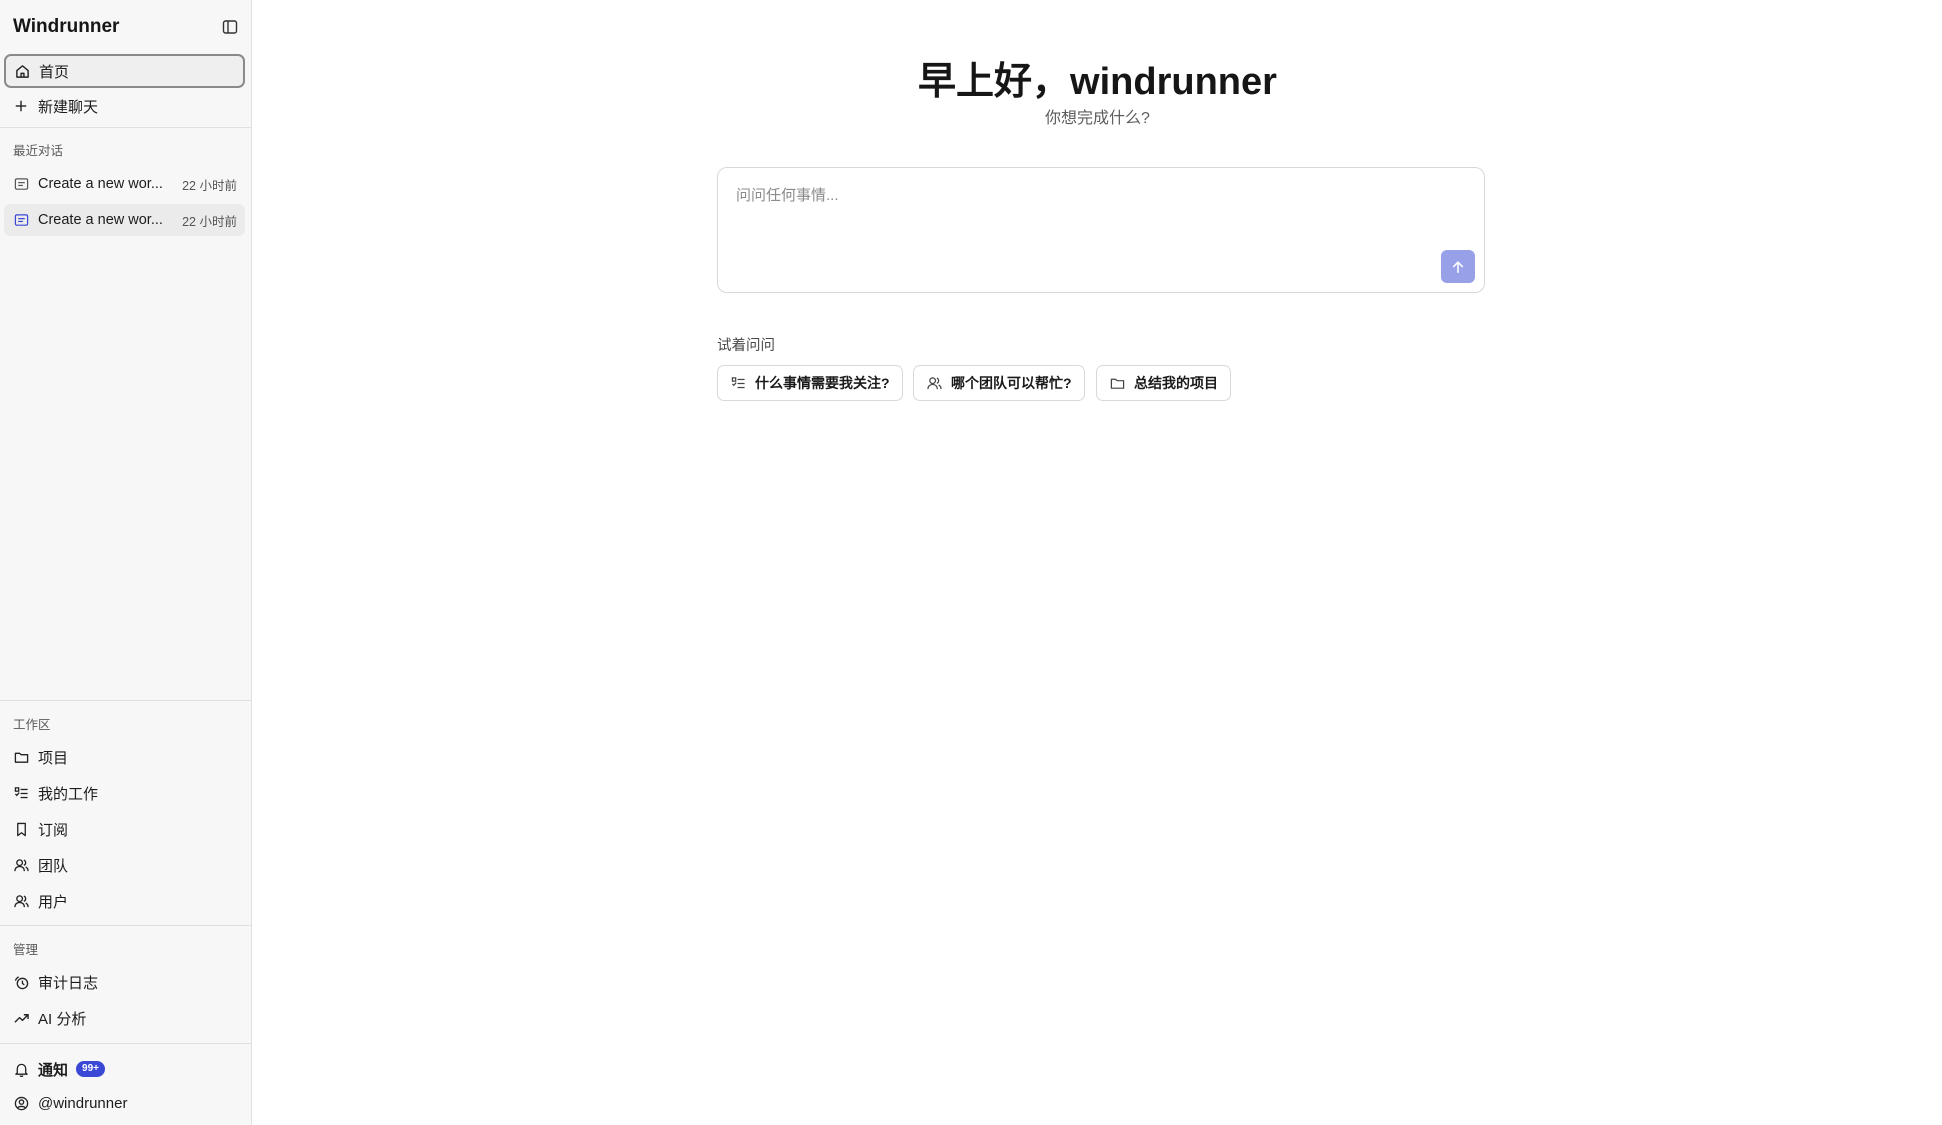 Image resolution: width=1942 pixels, height=1125 pixels. Describe the element at coordinates (68, 107) in the screenshot. I see `new-chat-label: 新建聊天` at that location.